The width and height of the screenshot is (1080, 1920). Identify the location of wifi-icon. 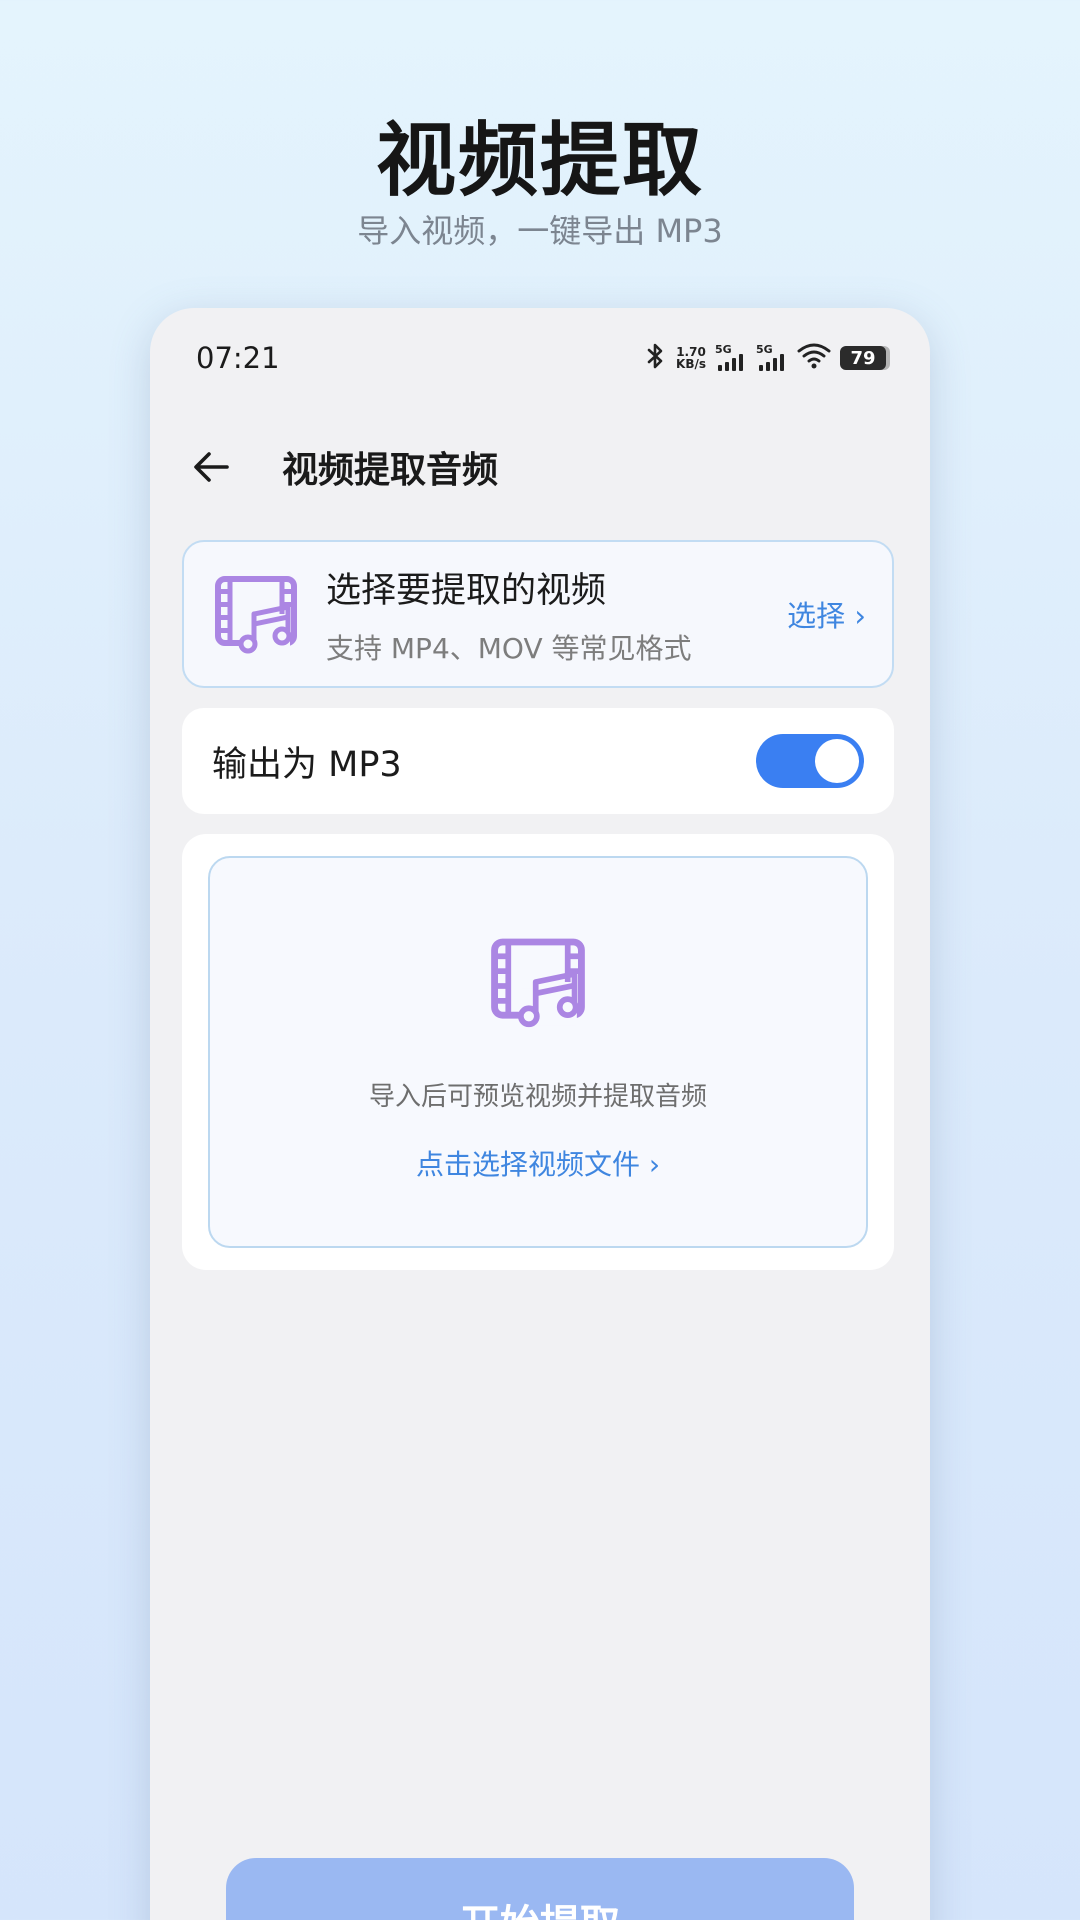
(814, 358).